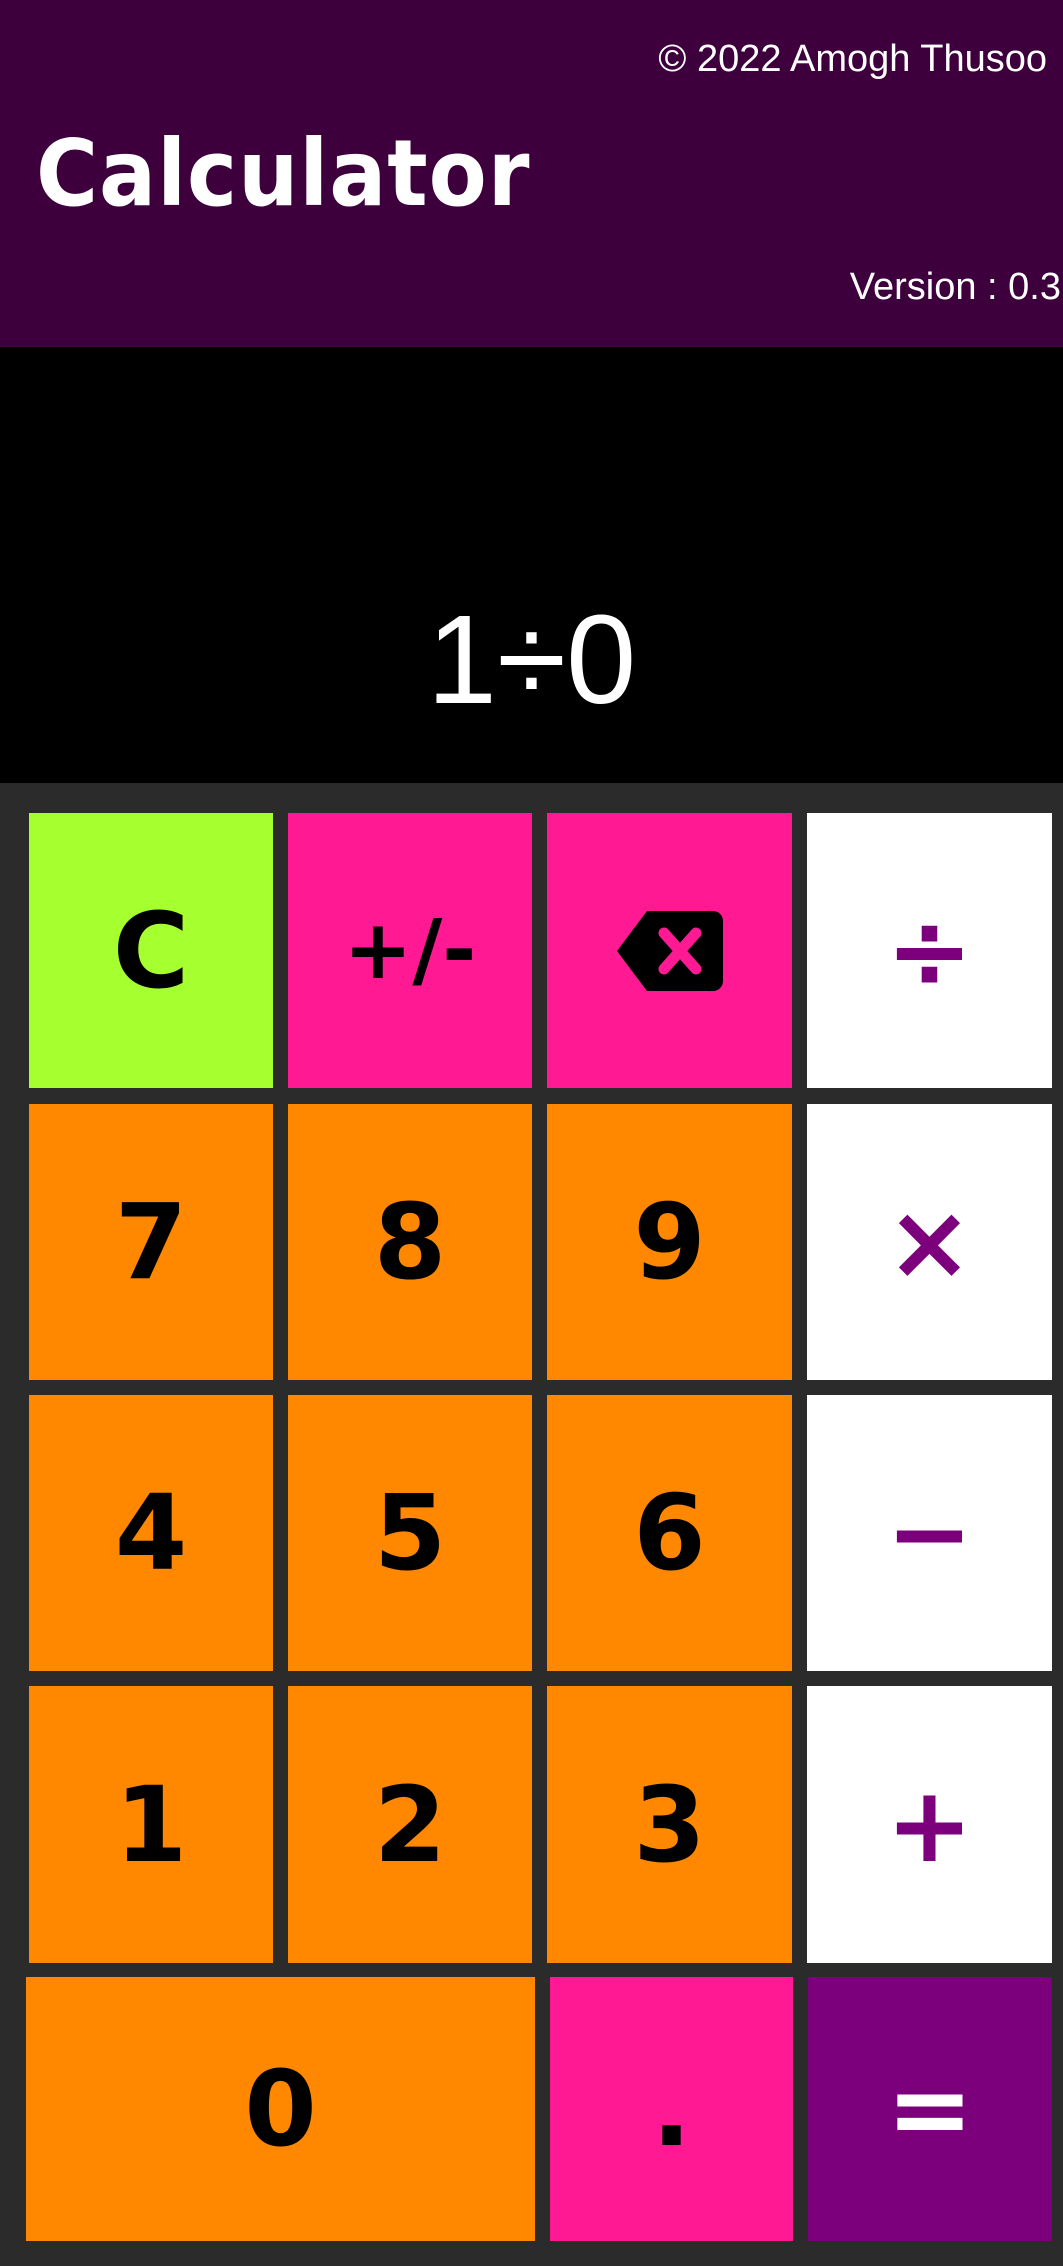 The height and width of the screenshot is (2266, 1063). I want to click on version-text: Version : 0.3, so click(955, 287).